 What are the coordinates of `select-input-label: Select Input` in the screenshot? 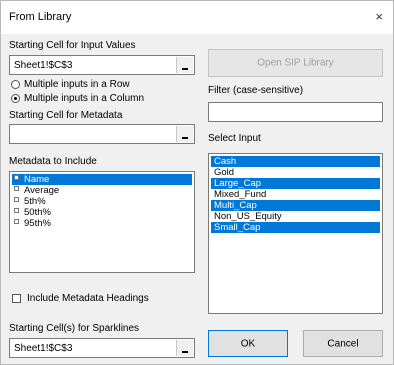 It's located at (234, 138).